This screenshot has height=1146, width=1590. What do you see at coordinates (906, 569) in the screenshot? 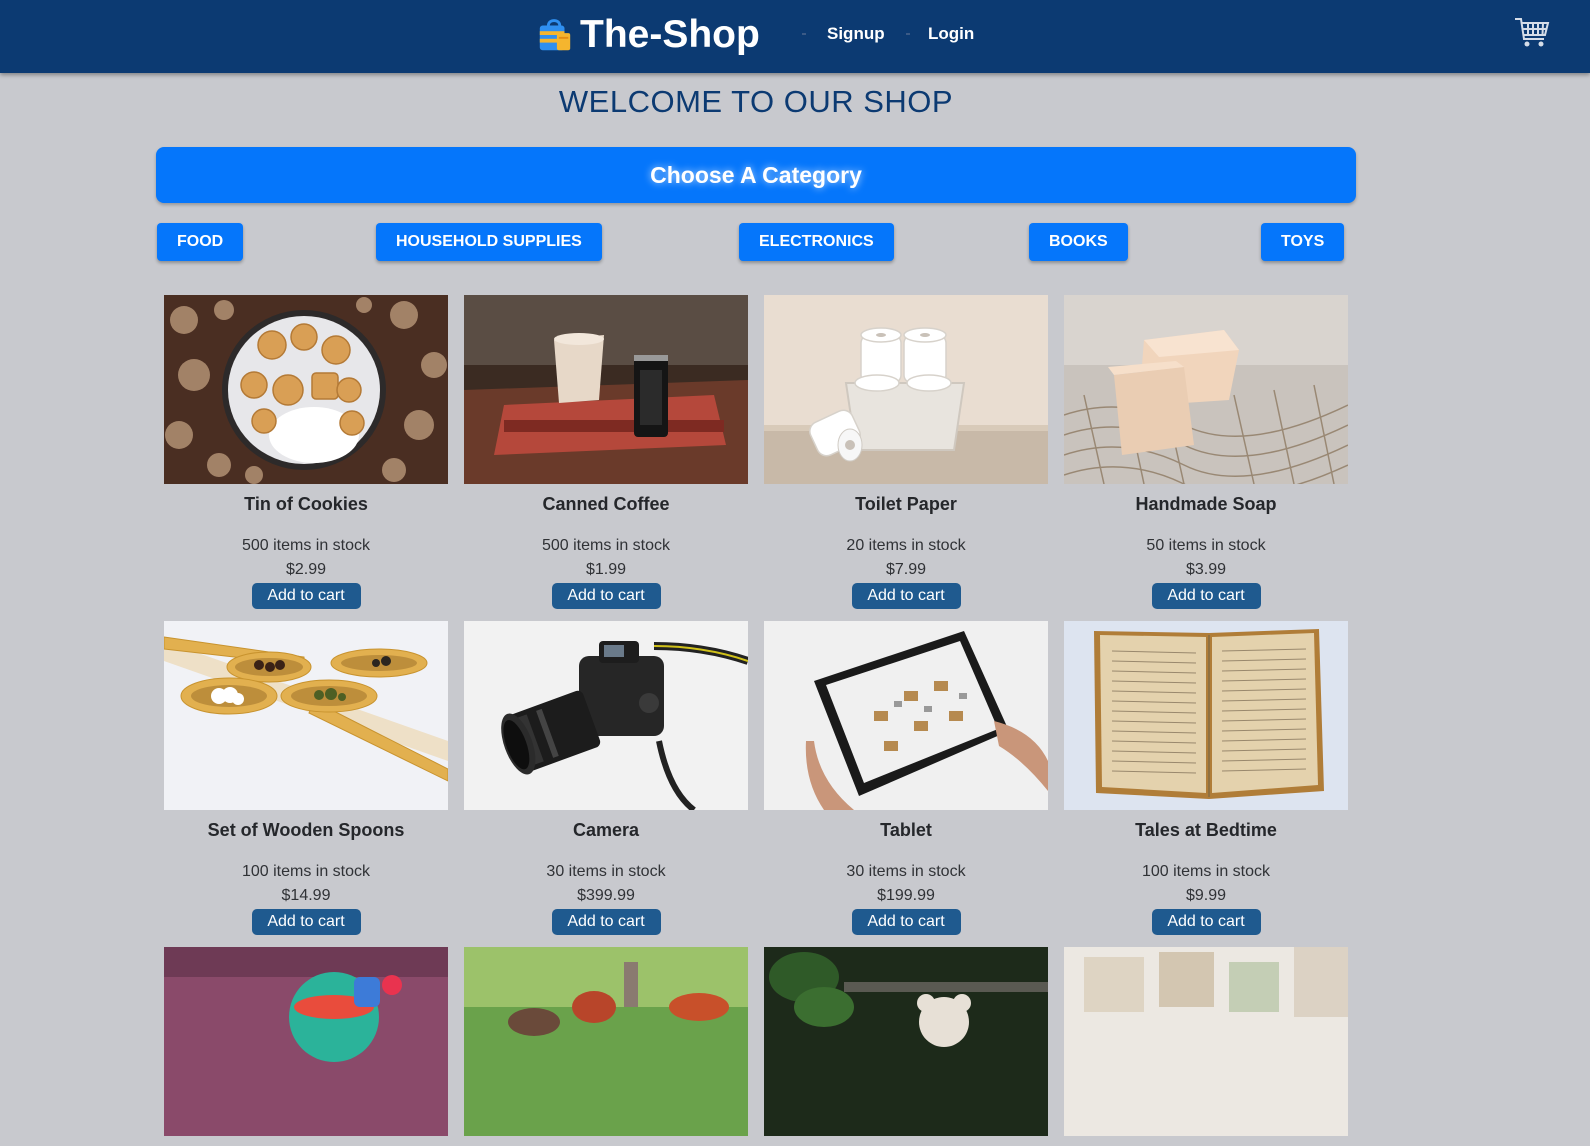
I see `product-price: $7.99` at bounding box center [906, 569].